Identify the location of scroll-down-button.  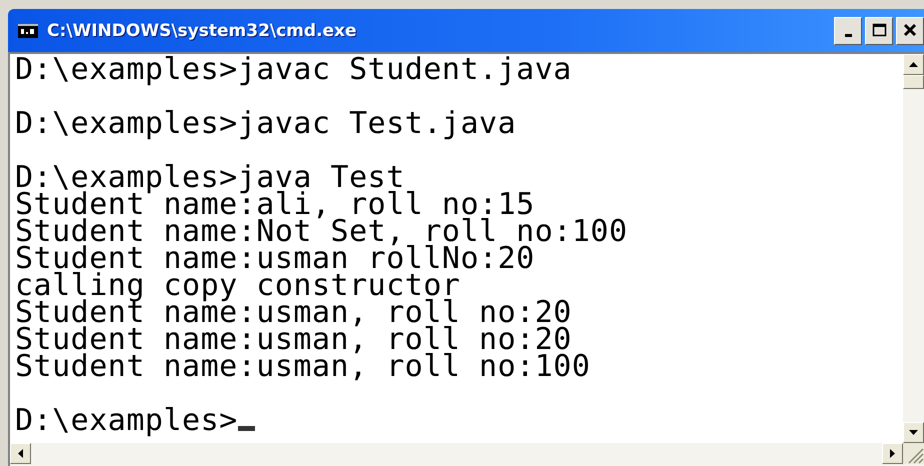
(913, 432).